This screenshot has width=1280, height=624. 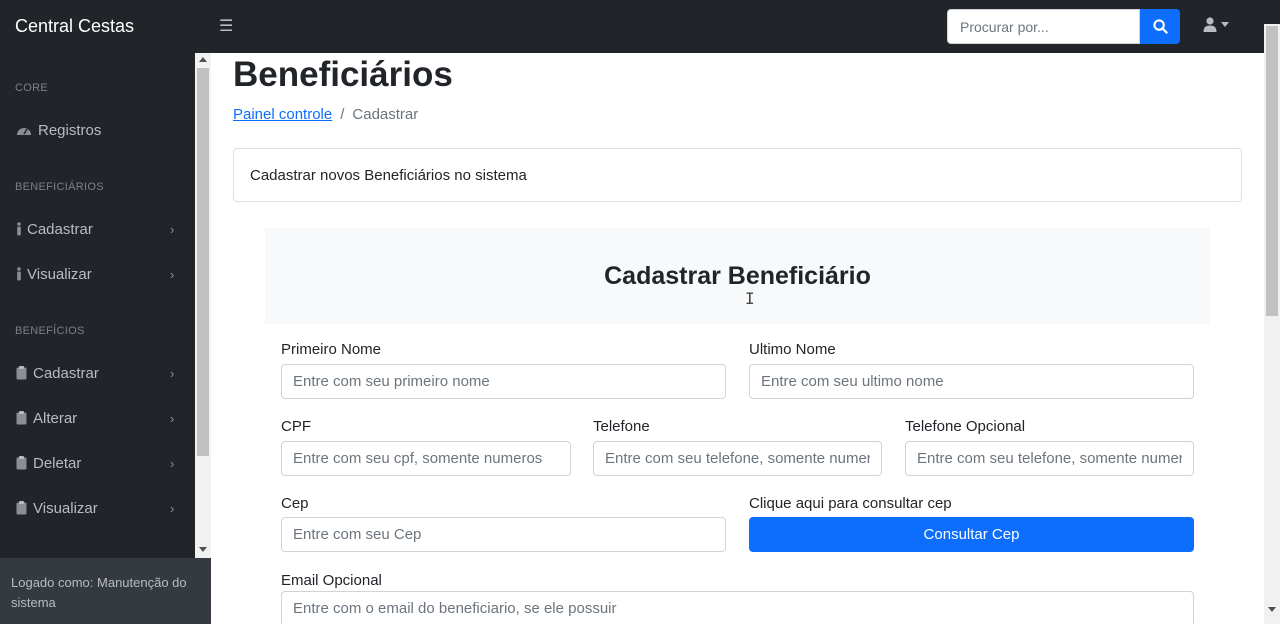 What do you see at coordinates (971, 534) in the screenshot?
I see `consult-cep-button: Consultar Cep` at bounding box center [971, 534].